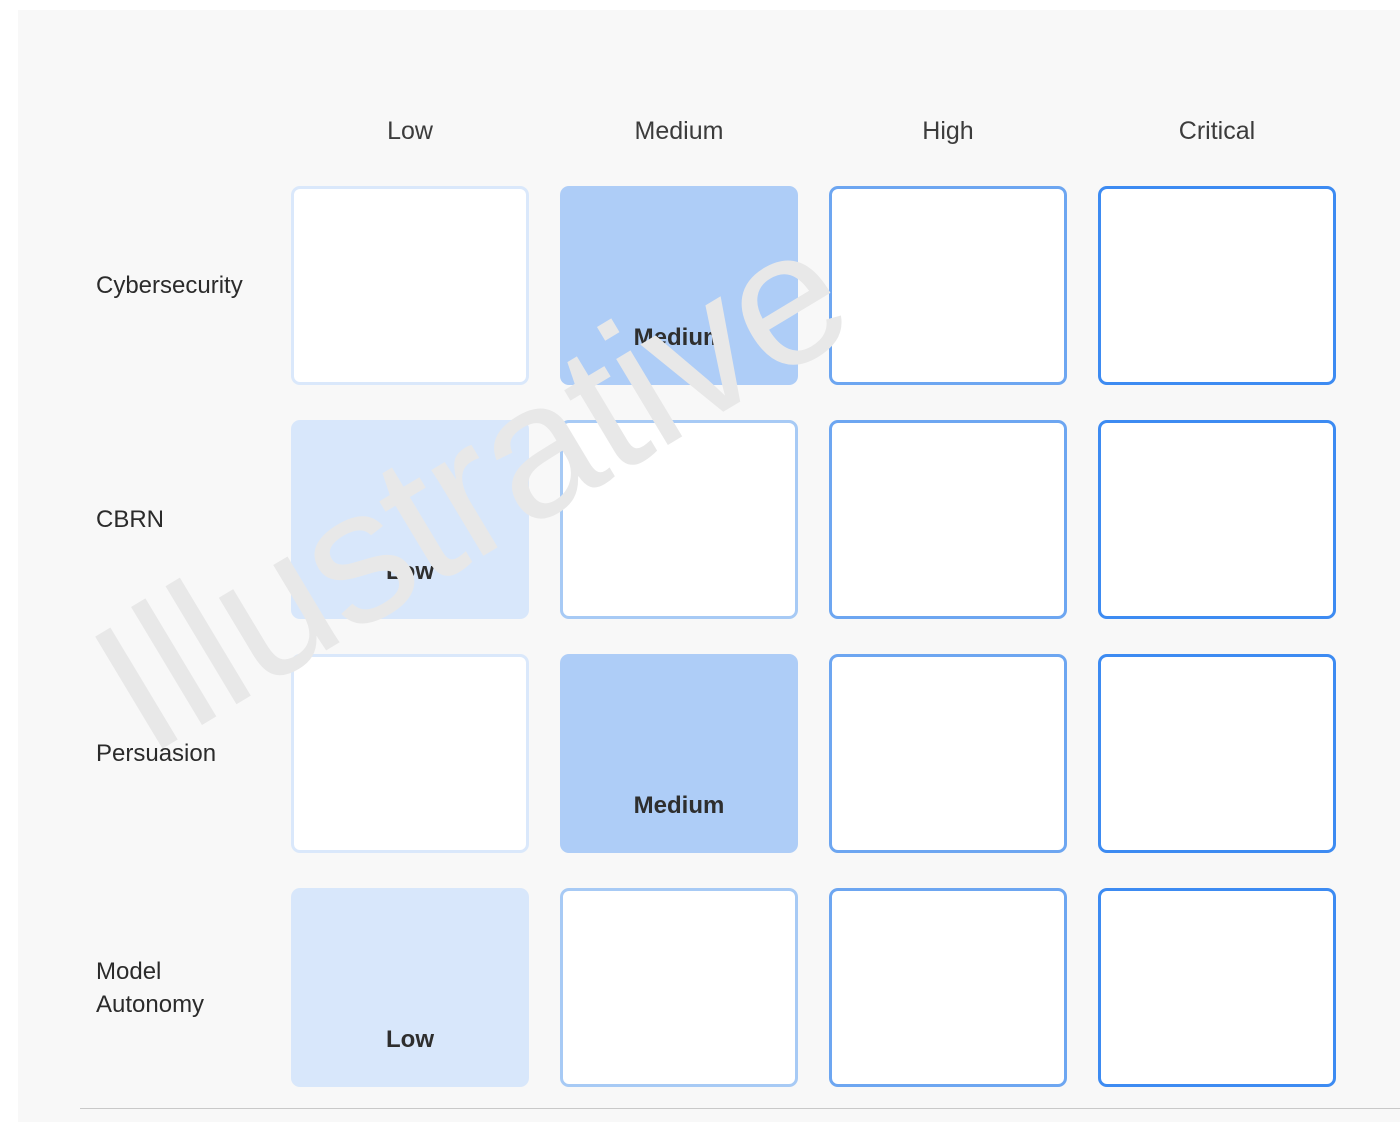  What do you see at coordinates (410, 285) in the screenshot?
I see `cell-cybersecurity-low` at bounding box center [410, 285].